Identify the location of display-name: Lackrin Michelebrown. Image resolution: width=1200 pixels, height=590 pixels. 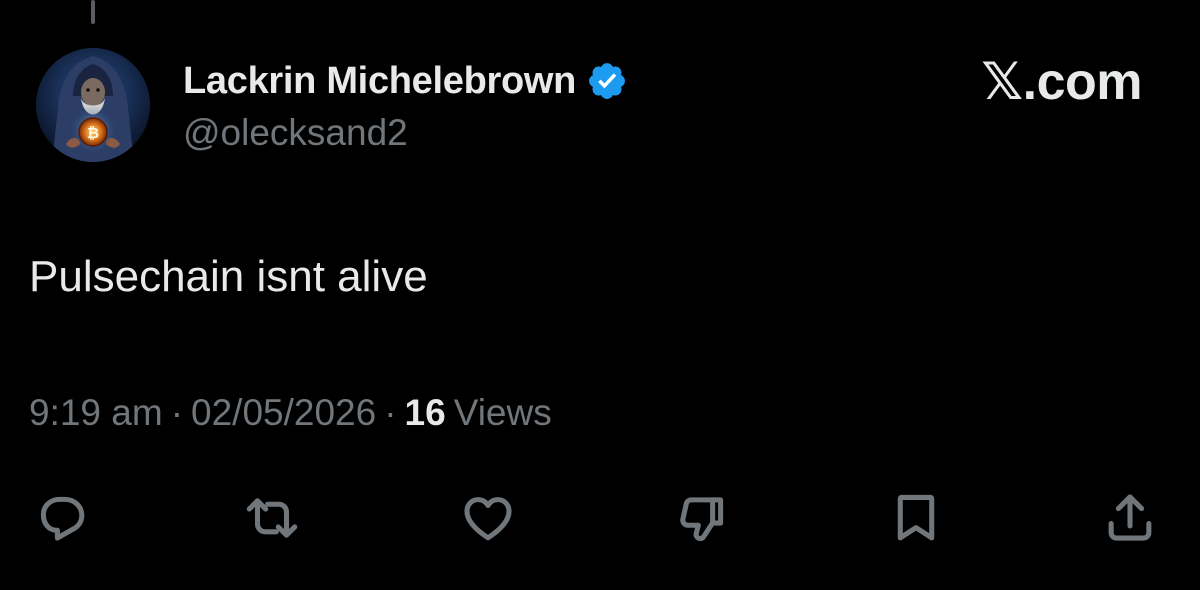
(379, 81).